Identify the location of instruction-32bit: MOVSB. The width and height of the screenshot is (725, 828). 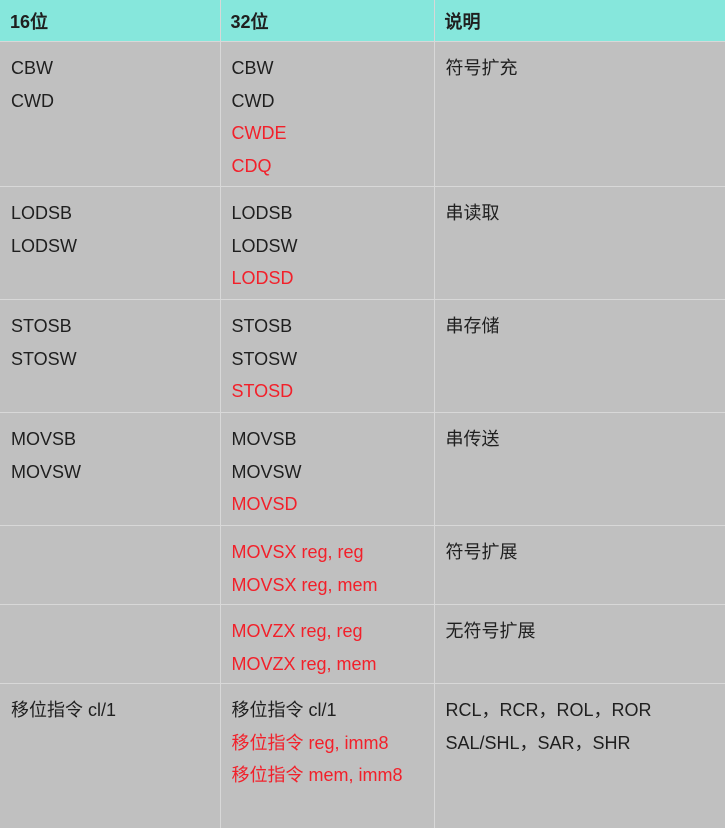
(328, 439).